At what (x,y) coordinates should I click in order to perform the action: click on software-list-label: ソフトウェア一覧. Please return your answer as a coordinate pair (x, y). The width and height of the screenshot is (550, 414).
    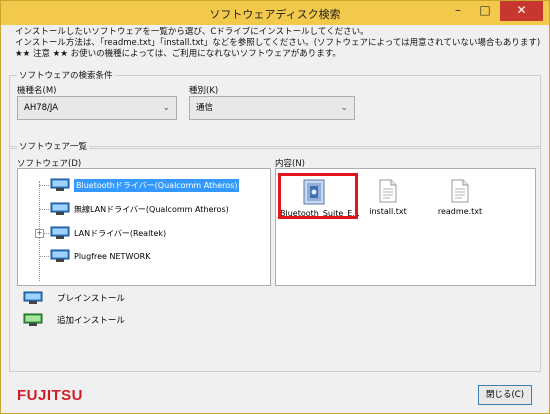
    Looking at the image, I should click on (53, 146).